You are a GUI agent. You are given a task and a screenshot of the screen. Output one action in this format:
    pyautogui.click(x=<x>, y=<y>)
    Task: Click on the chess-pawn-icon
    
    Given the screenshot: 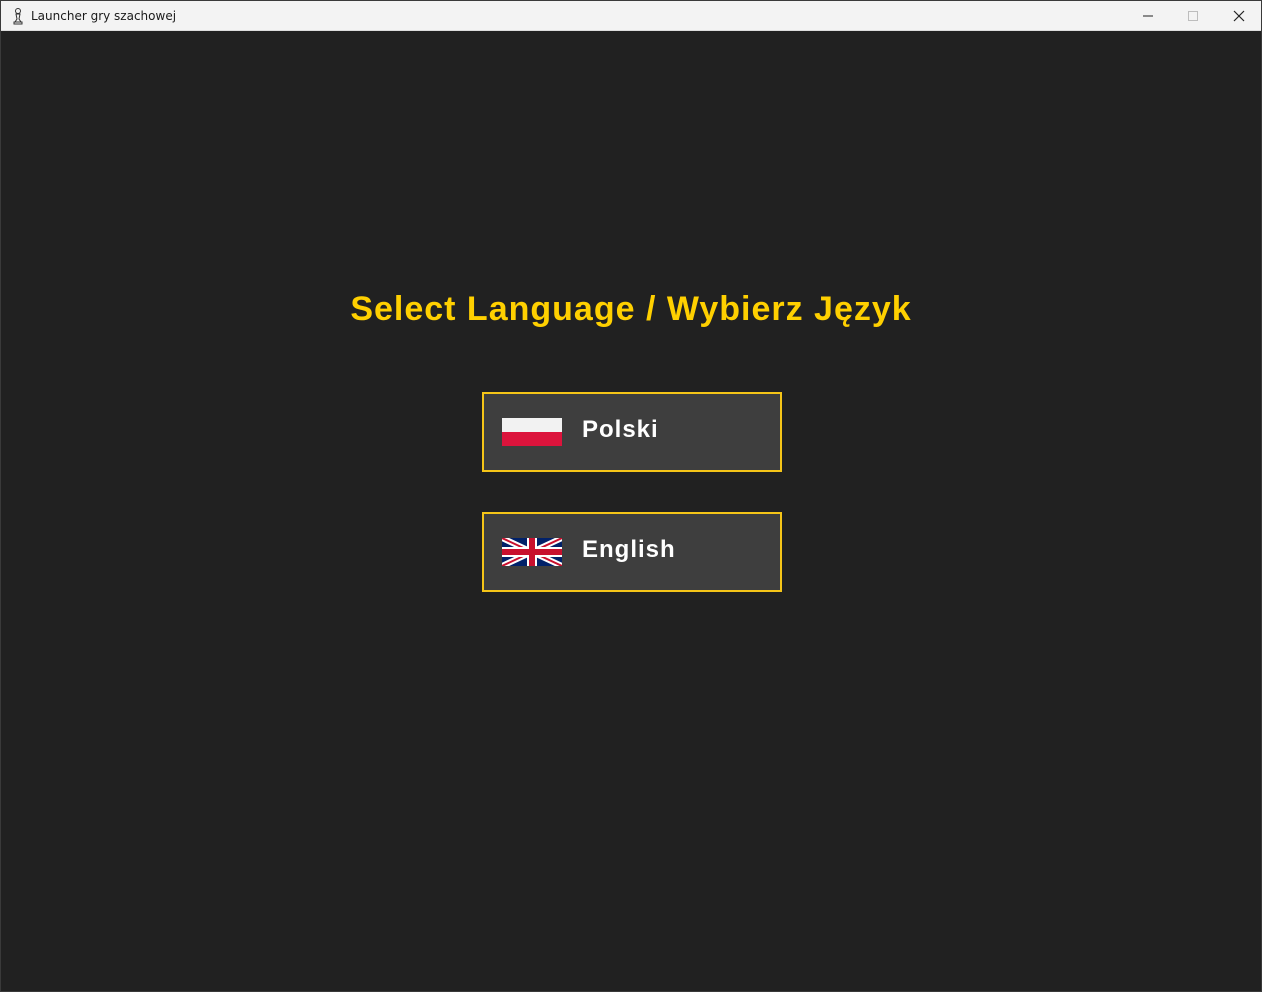 What is the action you would take?
    pyautogui.click(x=18, y=16)
    